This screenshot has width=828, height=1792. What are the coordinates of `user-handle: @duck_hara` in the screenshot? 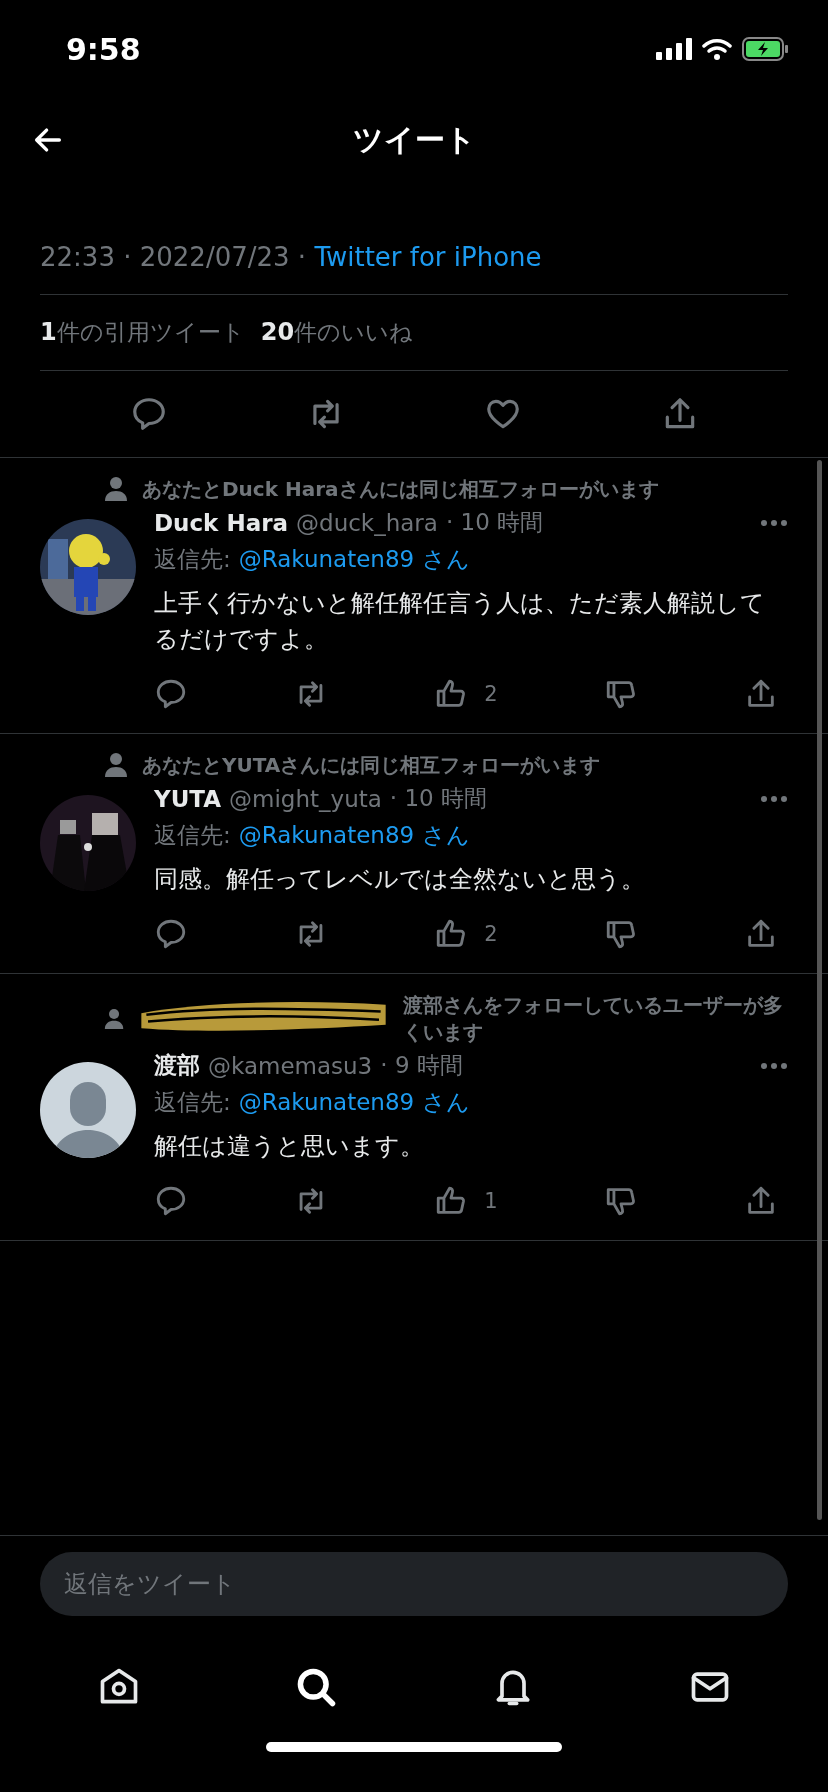 It's located at (367, 522).